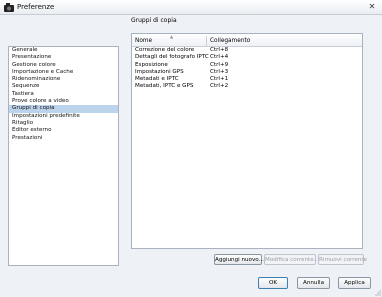 The image size is (382, 297). What do you see at coordinates (219, 71) in the screenshot?
I see `row-shortcut: Ctrl+3` at bounding box center [219, 71].